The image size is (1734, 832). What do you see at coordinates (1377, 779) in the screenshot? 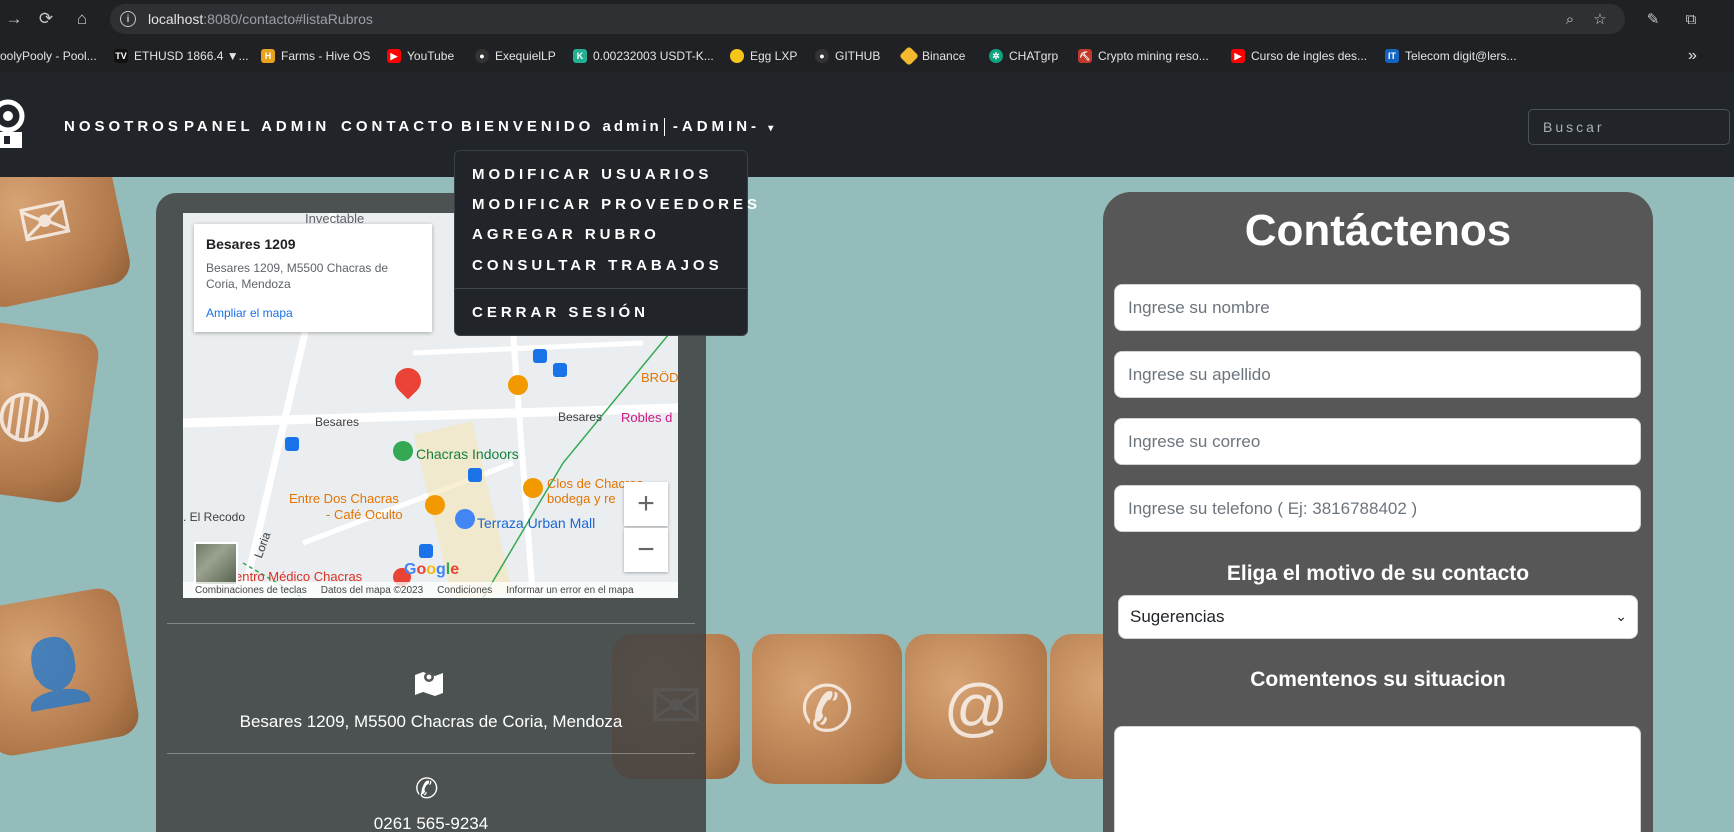
I see `comment-textarea` at bounding box center [1377, 779].